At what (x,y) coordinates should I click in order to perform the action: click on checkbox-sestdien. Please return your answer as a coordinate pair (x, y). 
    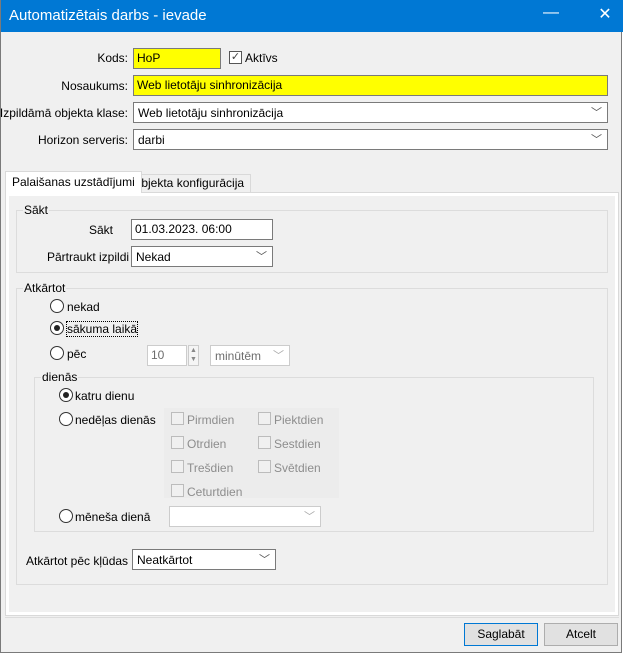
    Looking at the image, I should click on (264, 442).